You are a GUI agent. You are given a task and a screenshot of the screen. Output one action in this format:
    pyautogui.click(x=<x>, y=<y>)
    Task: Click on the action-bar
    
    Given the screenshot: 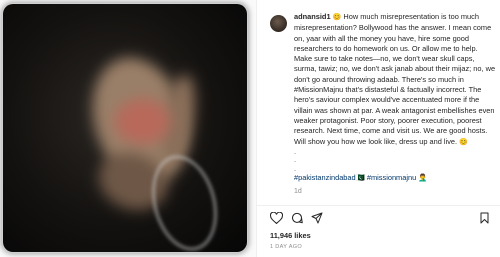 What is the action you would take?
    pyautogui.click(x=378, y=216)
    